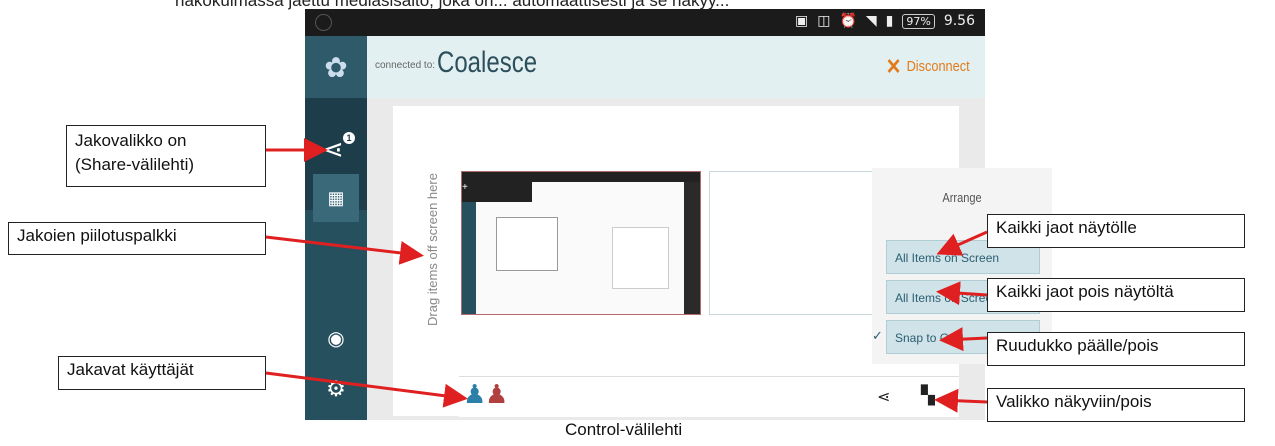 This screenshot has width=1275, height=446. What do you see at coordinates (961, 400) in the screenshot?
I see `arrow-menu-toggle` at bounding box center [961, 400].